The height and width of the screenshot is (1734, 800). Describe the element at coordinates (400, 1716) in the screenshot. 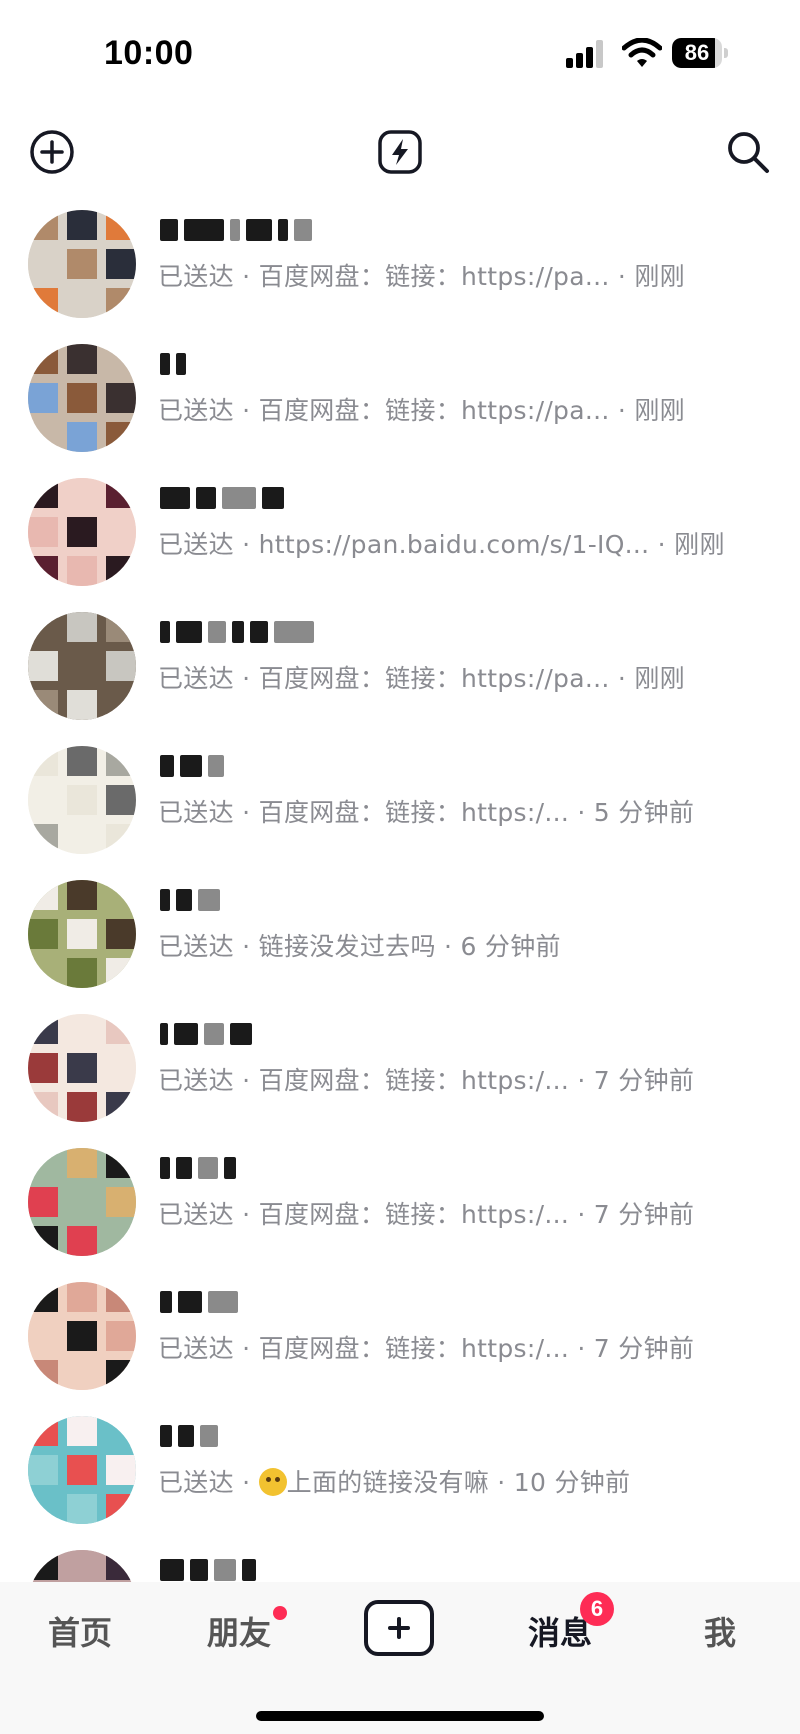

I see `home-indicator` at that location.